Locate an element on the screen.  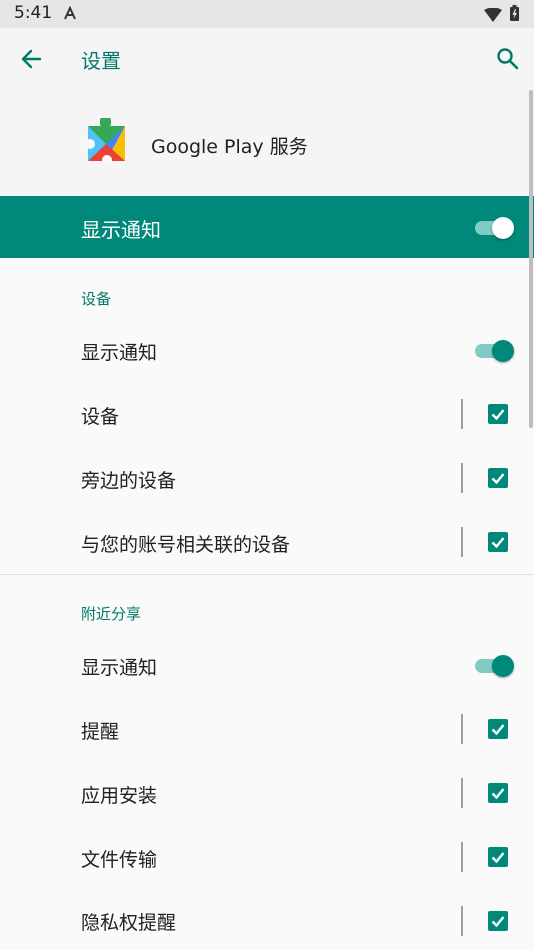
master-notification-toggle-row: 显示通知 is located at coordinates (267, 227).